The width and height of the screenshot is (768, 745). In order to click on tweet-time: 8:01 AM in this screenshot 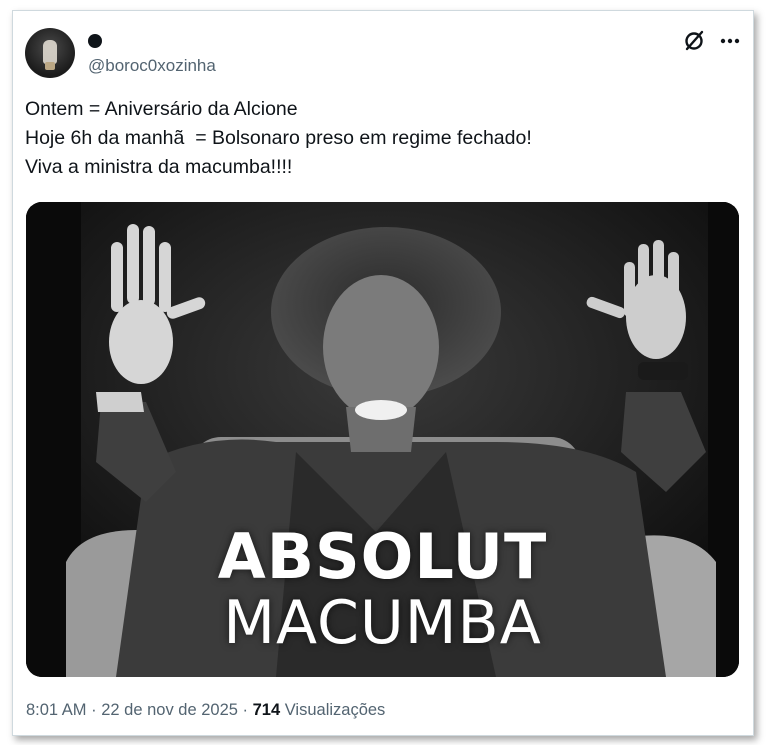, I will do `click(56, 710)`.